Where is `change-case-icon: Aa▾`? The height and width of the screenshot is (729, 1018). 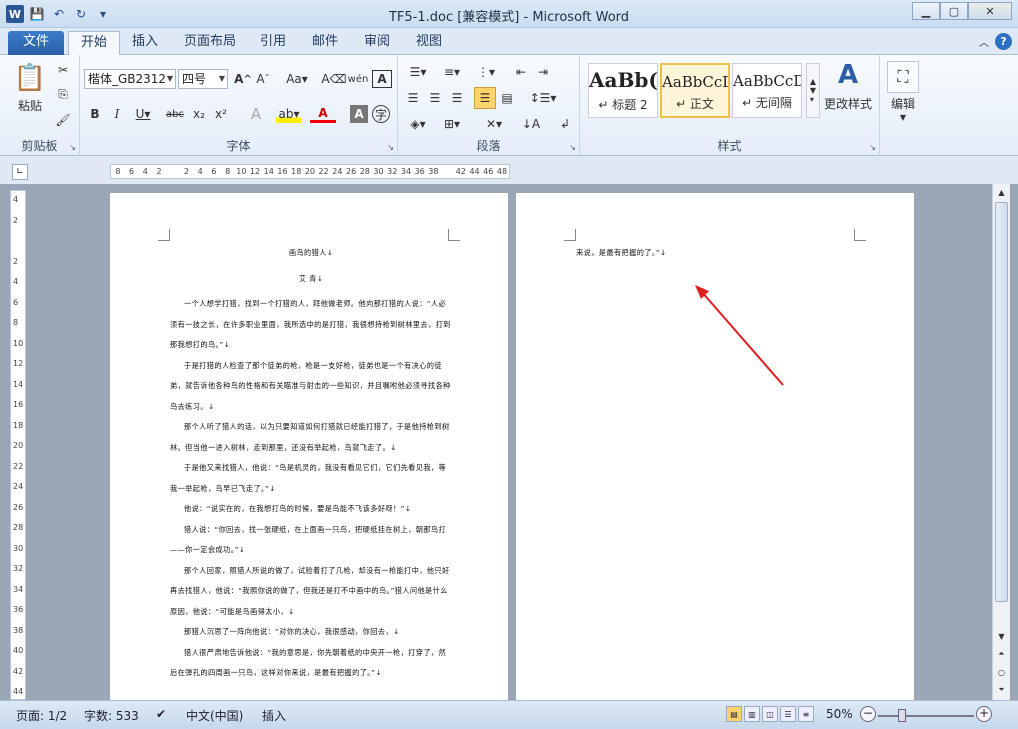
change-case-icon: Aa▾ is located at coordinates (297, 79).